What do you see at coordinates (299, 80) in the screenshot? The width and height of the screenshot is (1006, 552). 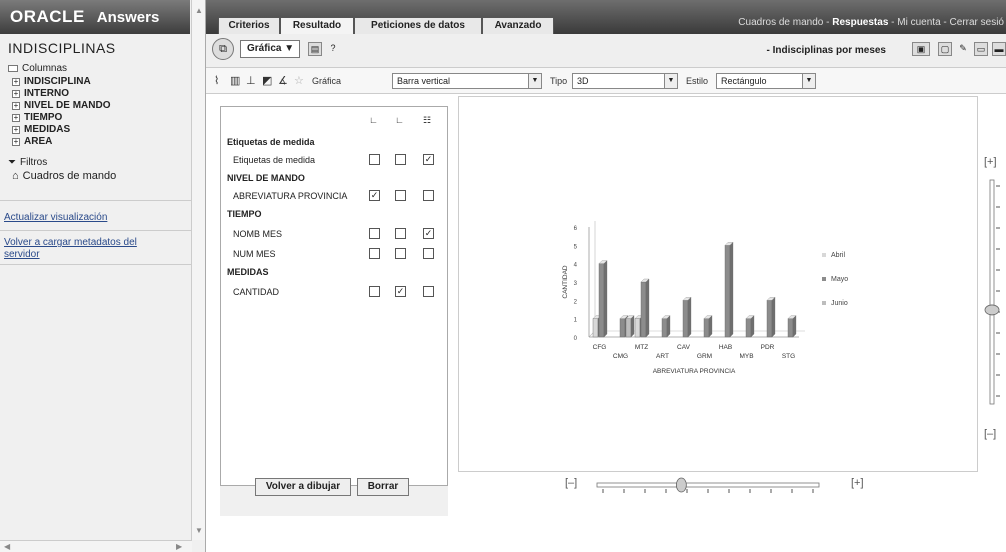 I see `star-icon: ☆` at bounding box center [299, 80].